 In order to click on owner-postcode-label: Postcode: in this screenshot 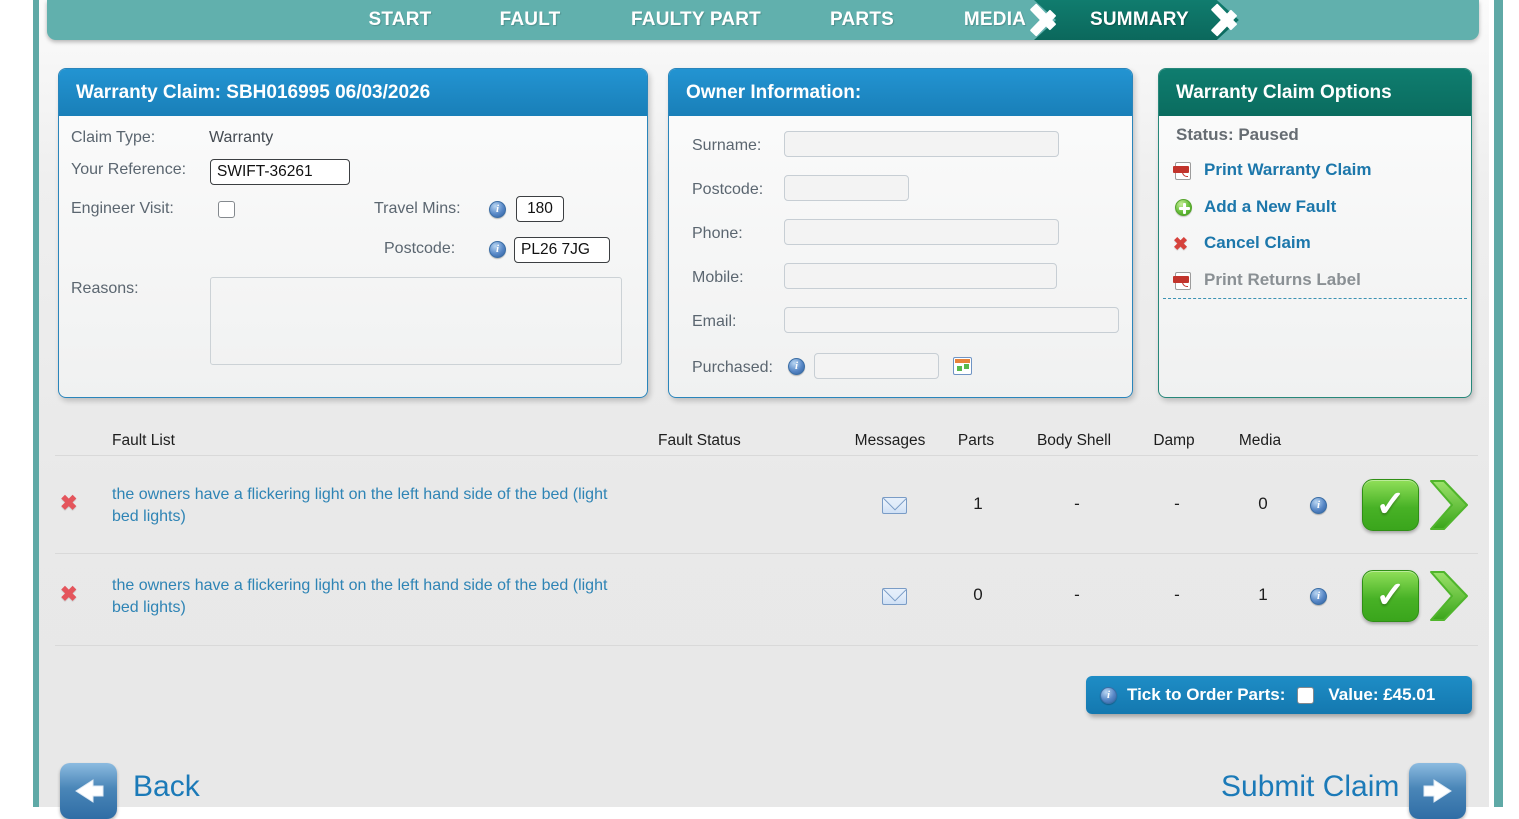, I will do `click(728, 189)`.